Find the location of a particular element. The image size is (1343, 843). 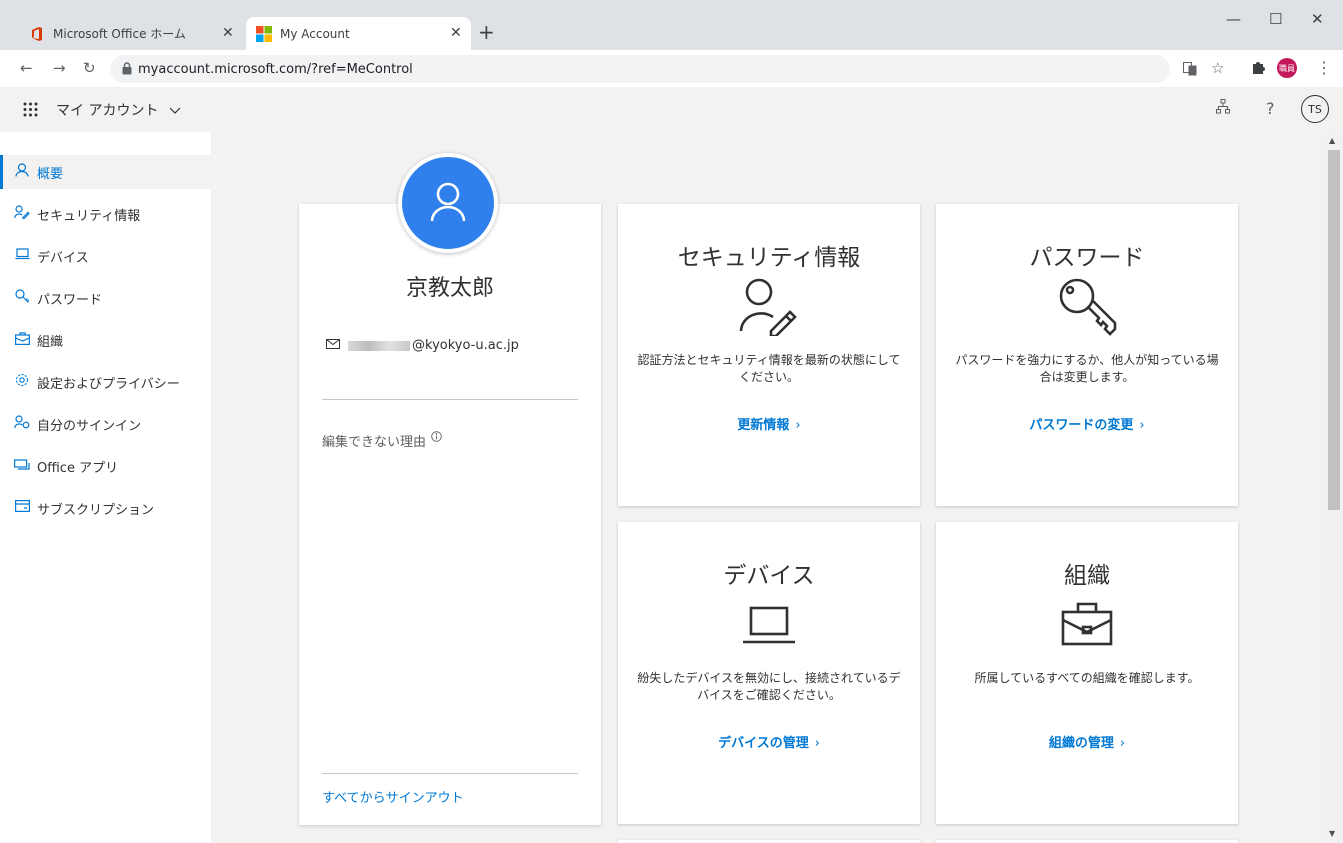

sidebar-item-organizations: 組織 is located at coordinates (105, 340).